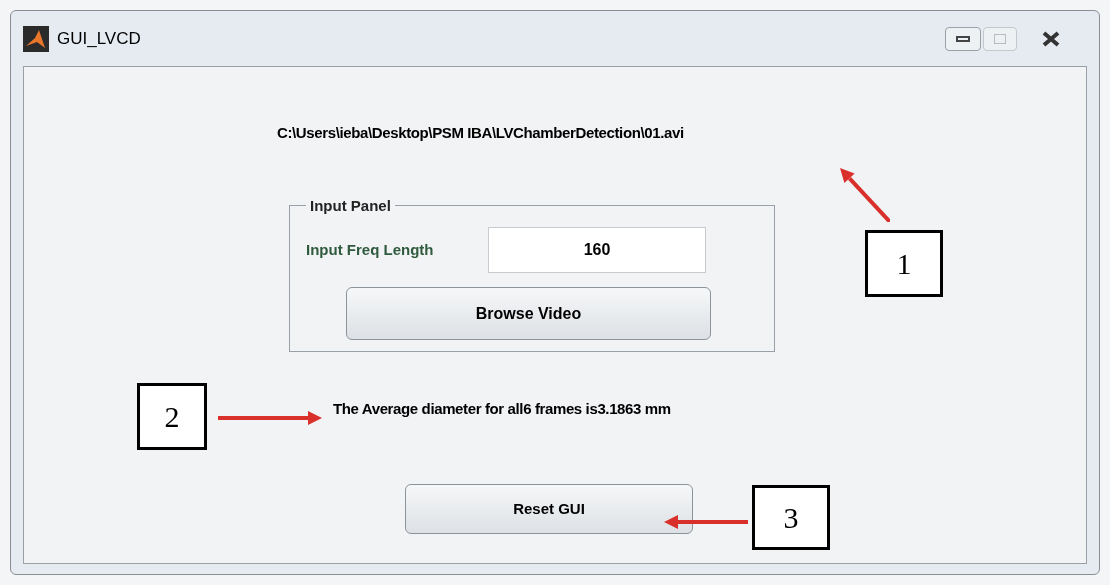 Image resolution: width=1110 pixels, height=585 pixels. What do you see at coordinates (1051, 38) in the screenshot?
I see `close-icon` at bounding box center [1051, 38].